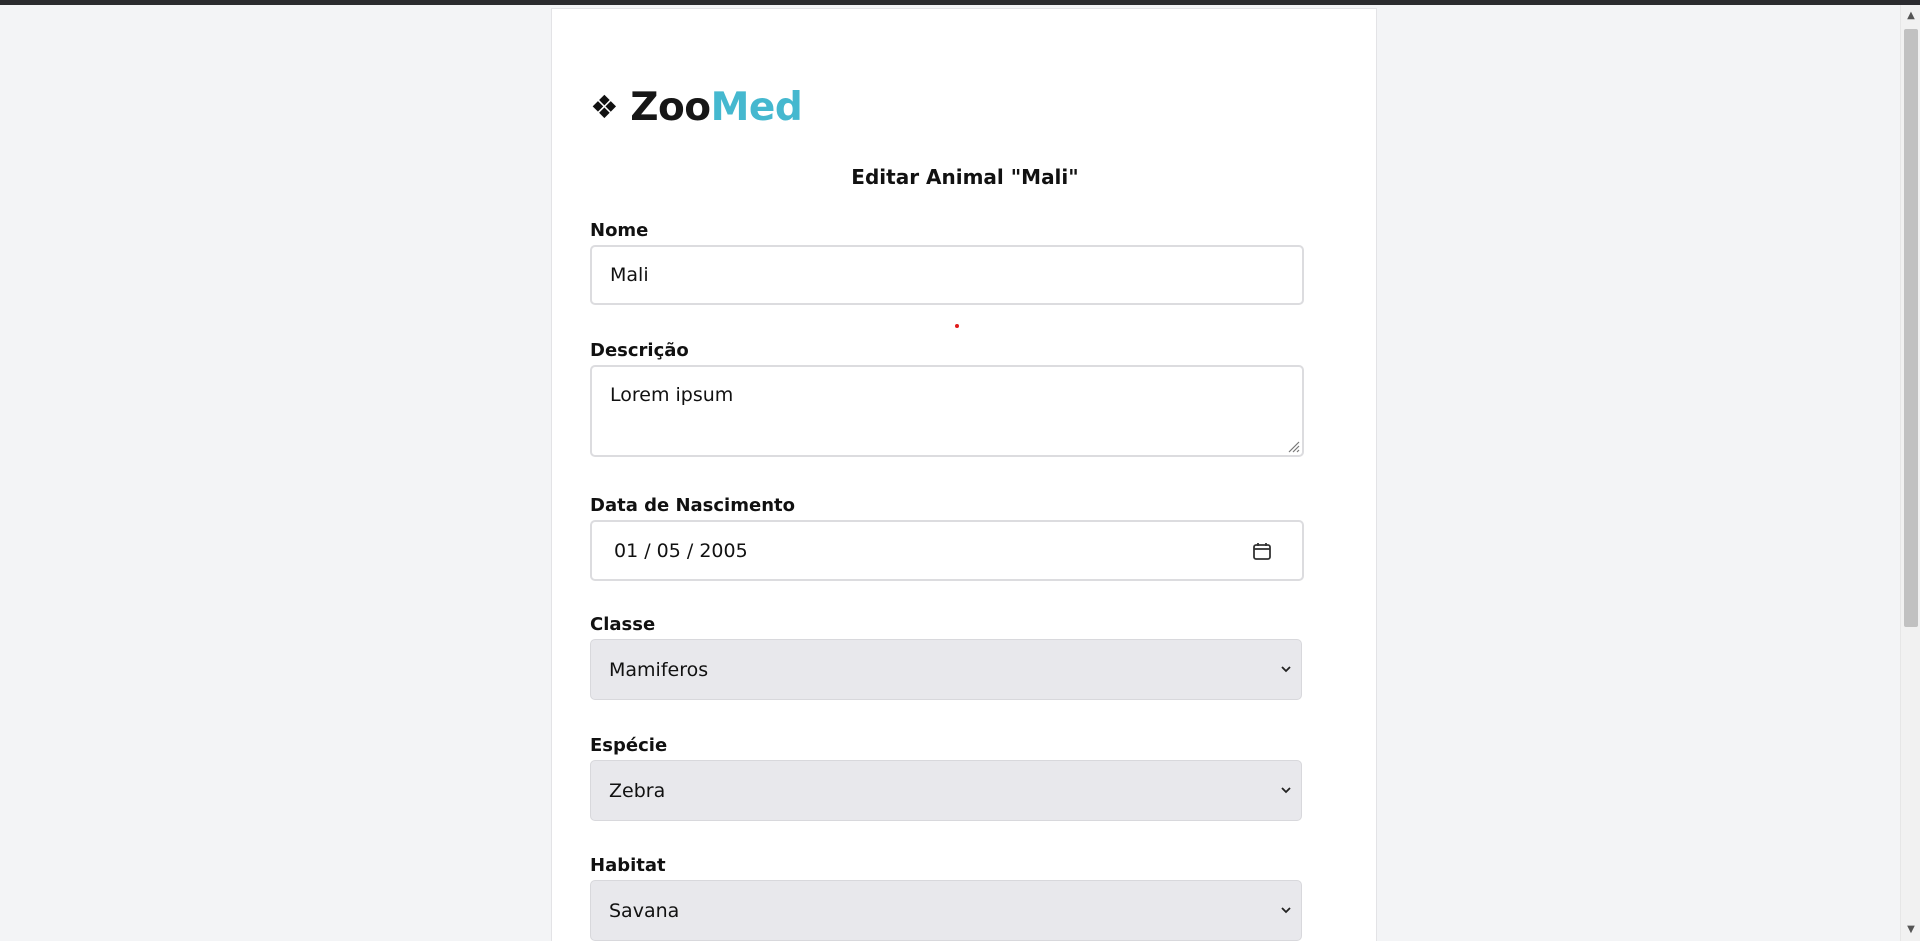 This screenshot has height=941, width=1920. Describe the element at coordinates (957, 326) in the screenshot. I see `cursor-dot` at that location.